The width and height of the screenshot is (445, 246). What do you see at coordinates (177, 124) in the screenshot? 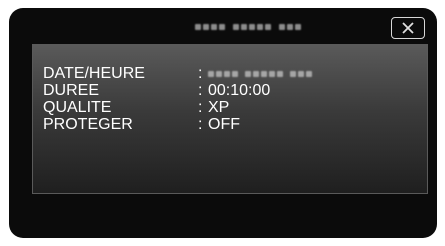
I see `info-row-protect: PROTEGER : OFF` at bounding box center [177, 124].